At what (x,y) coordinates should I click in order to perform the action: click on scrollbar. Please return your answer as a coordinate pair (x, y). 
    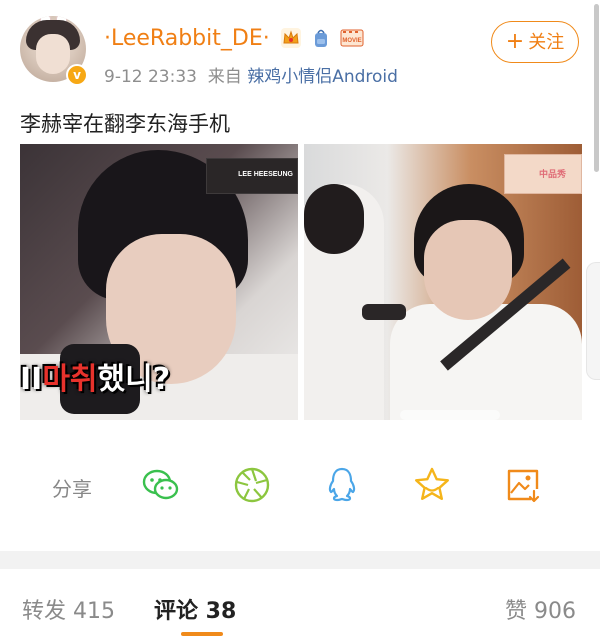
    Looking at the image, I should click on (596, 88).